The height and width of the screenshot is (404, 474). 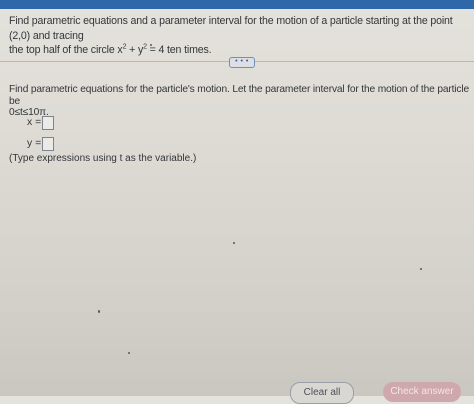 I want to click on parameter-interval: 0≤t≤10π., so click(x=29, y=112).